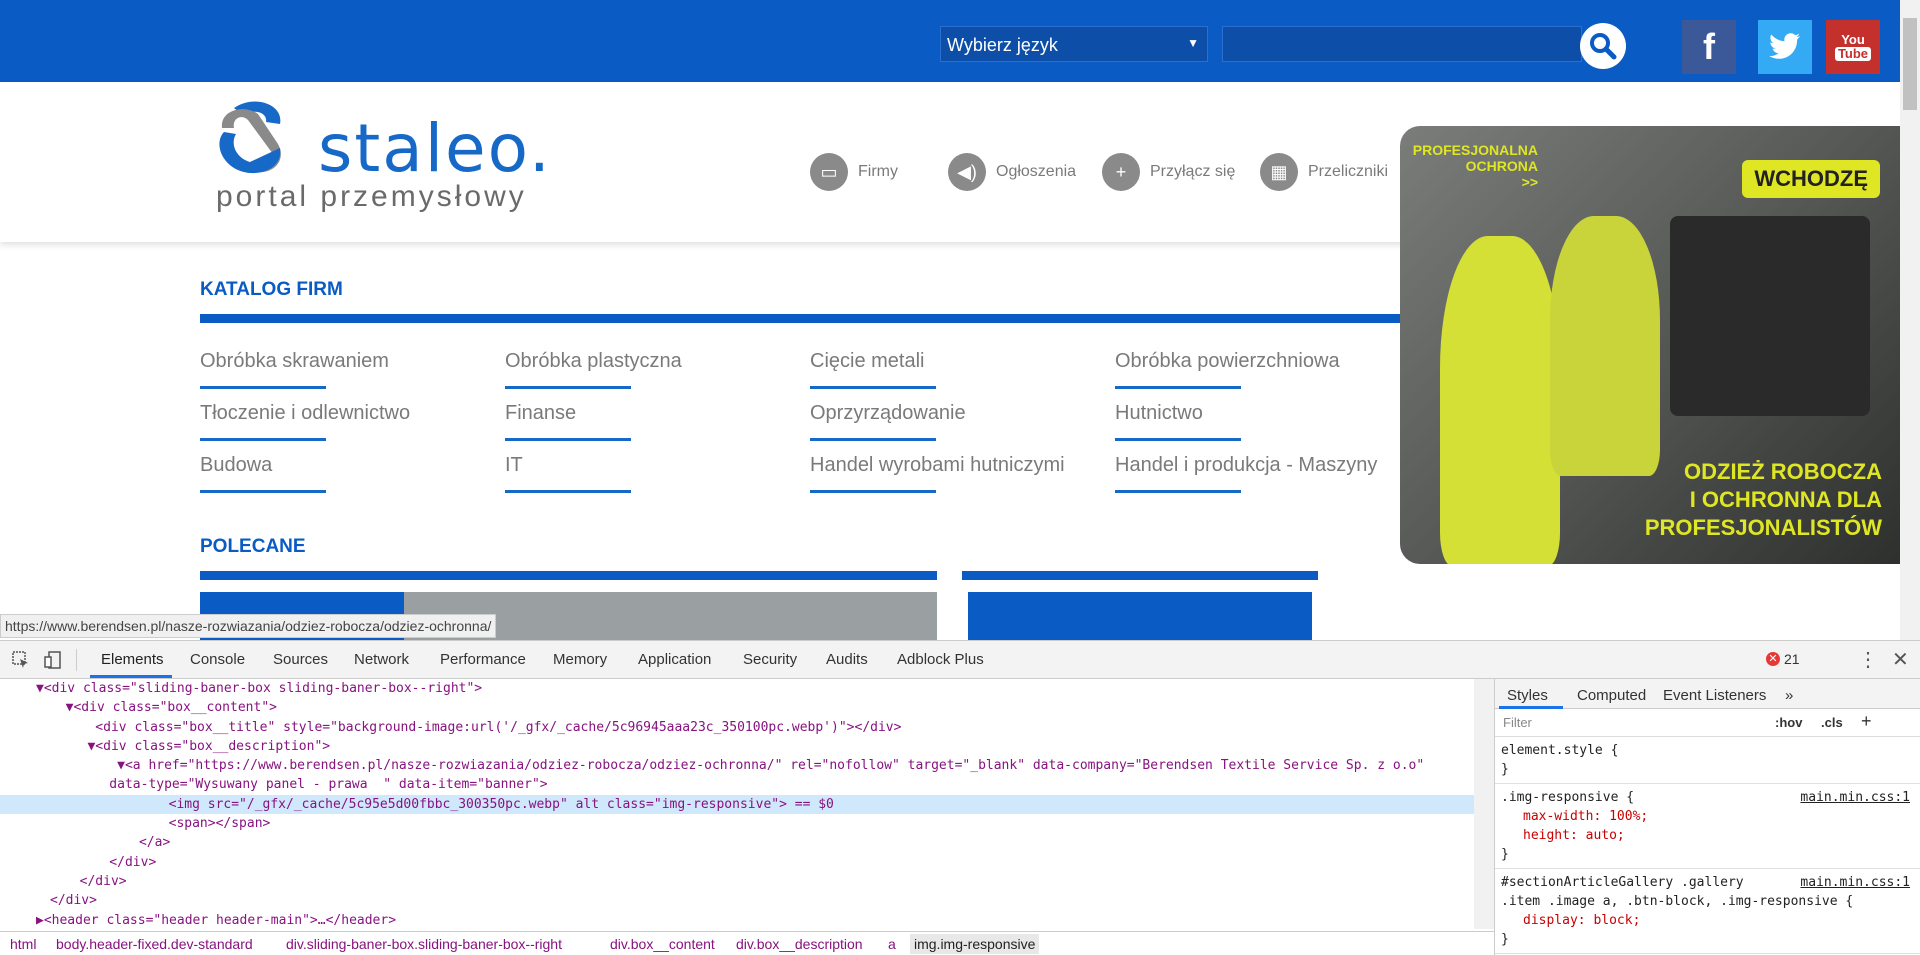 Image resolution: width=1920 pixels, height=955 pixels. I want to click on nav-item-przeliczniki: ▦ Przeliczniki, so click(1324, 172).